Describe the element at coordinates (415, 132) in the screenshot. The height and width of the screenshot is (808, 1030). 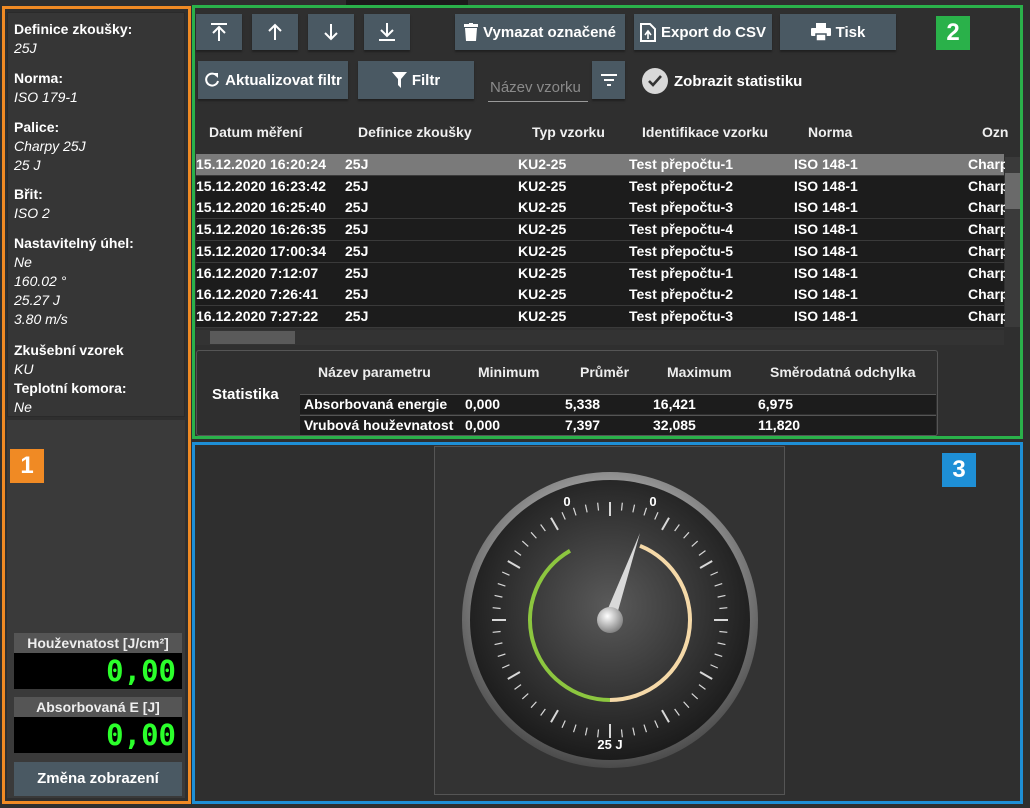
I see `column-header: Definice zkoušky` at that location.